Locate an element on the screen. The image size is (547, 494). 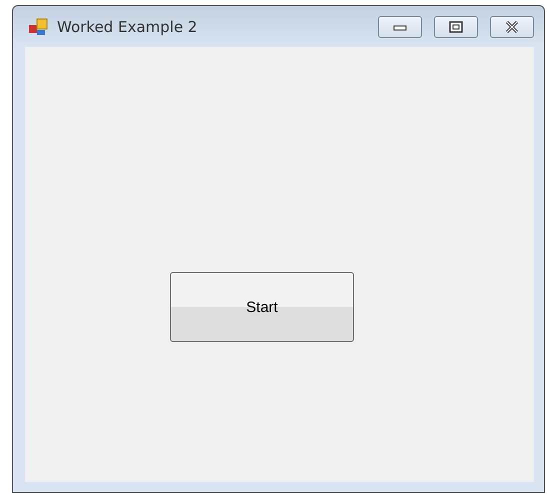
maximize-icon is located at coordinates (456, 26).